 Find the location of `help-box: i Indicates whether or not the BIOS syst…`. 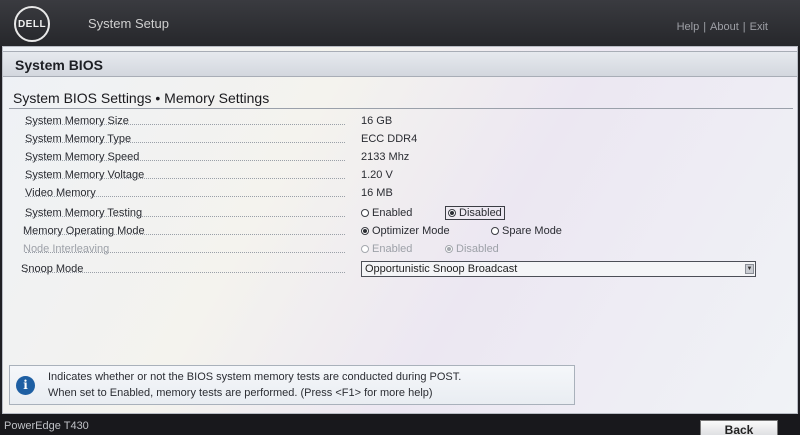

help-box: i Indicates whether or not the BIOS syst… is located at coordinates (292, 385).